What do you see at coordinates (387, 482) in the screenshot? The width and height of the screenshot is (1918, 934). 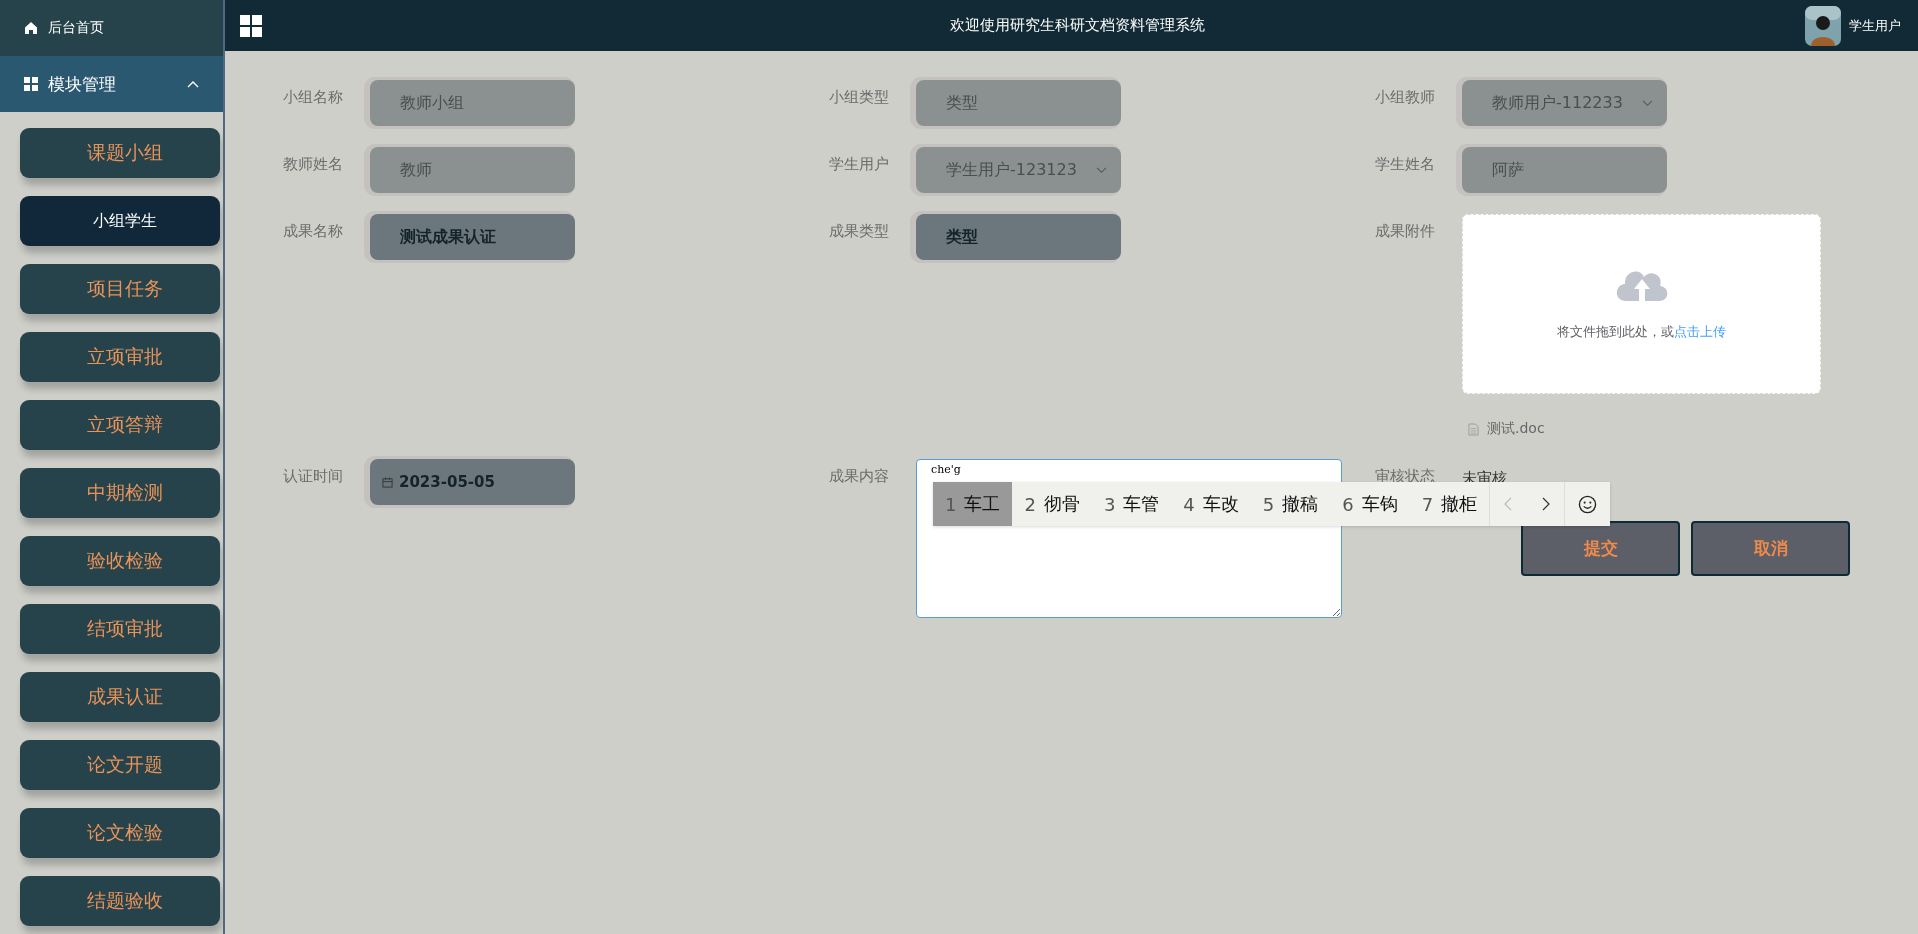 I see `calendar-icon` at bounding box center [387, 482].